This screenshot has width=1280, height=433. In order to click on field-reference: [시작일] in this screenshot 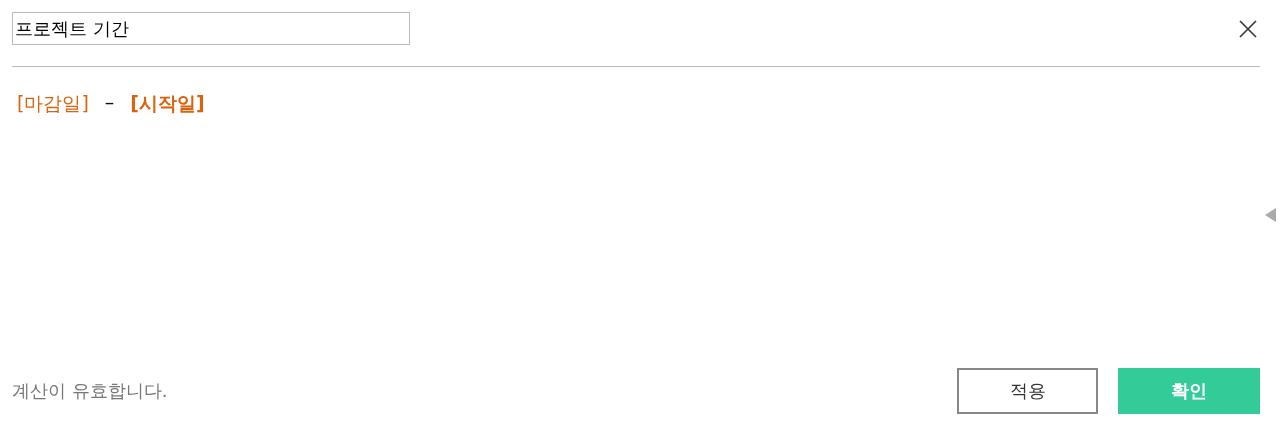, I will do `click(167, 103)`.